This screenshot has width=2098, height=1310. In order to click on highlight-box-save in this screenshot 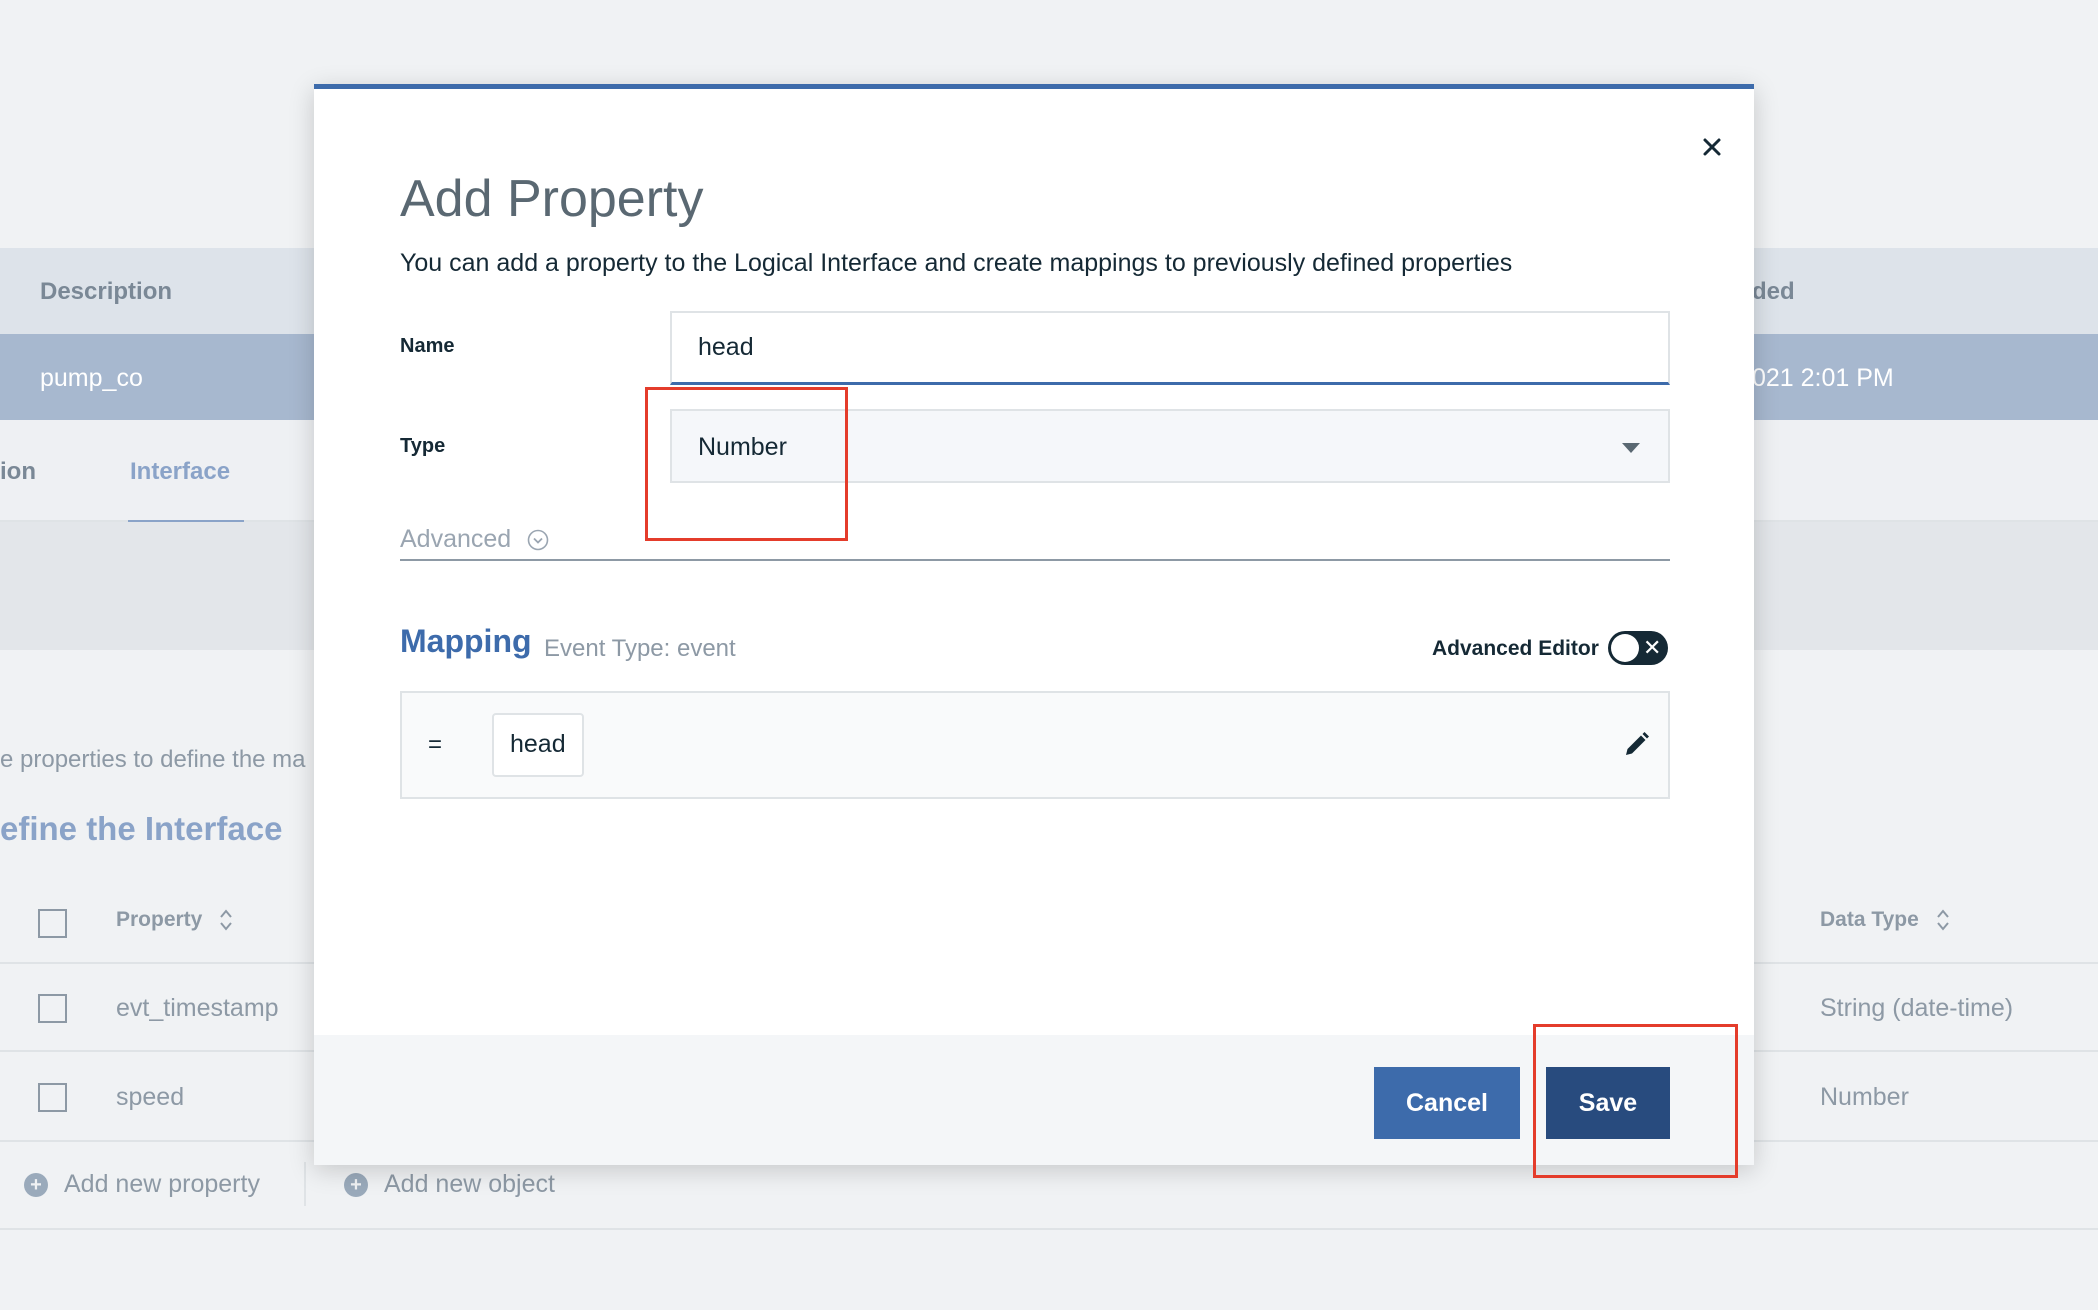, I will do `click(1635, 1101)`.